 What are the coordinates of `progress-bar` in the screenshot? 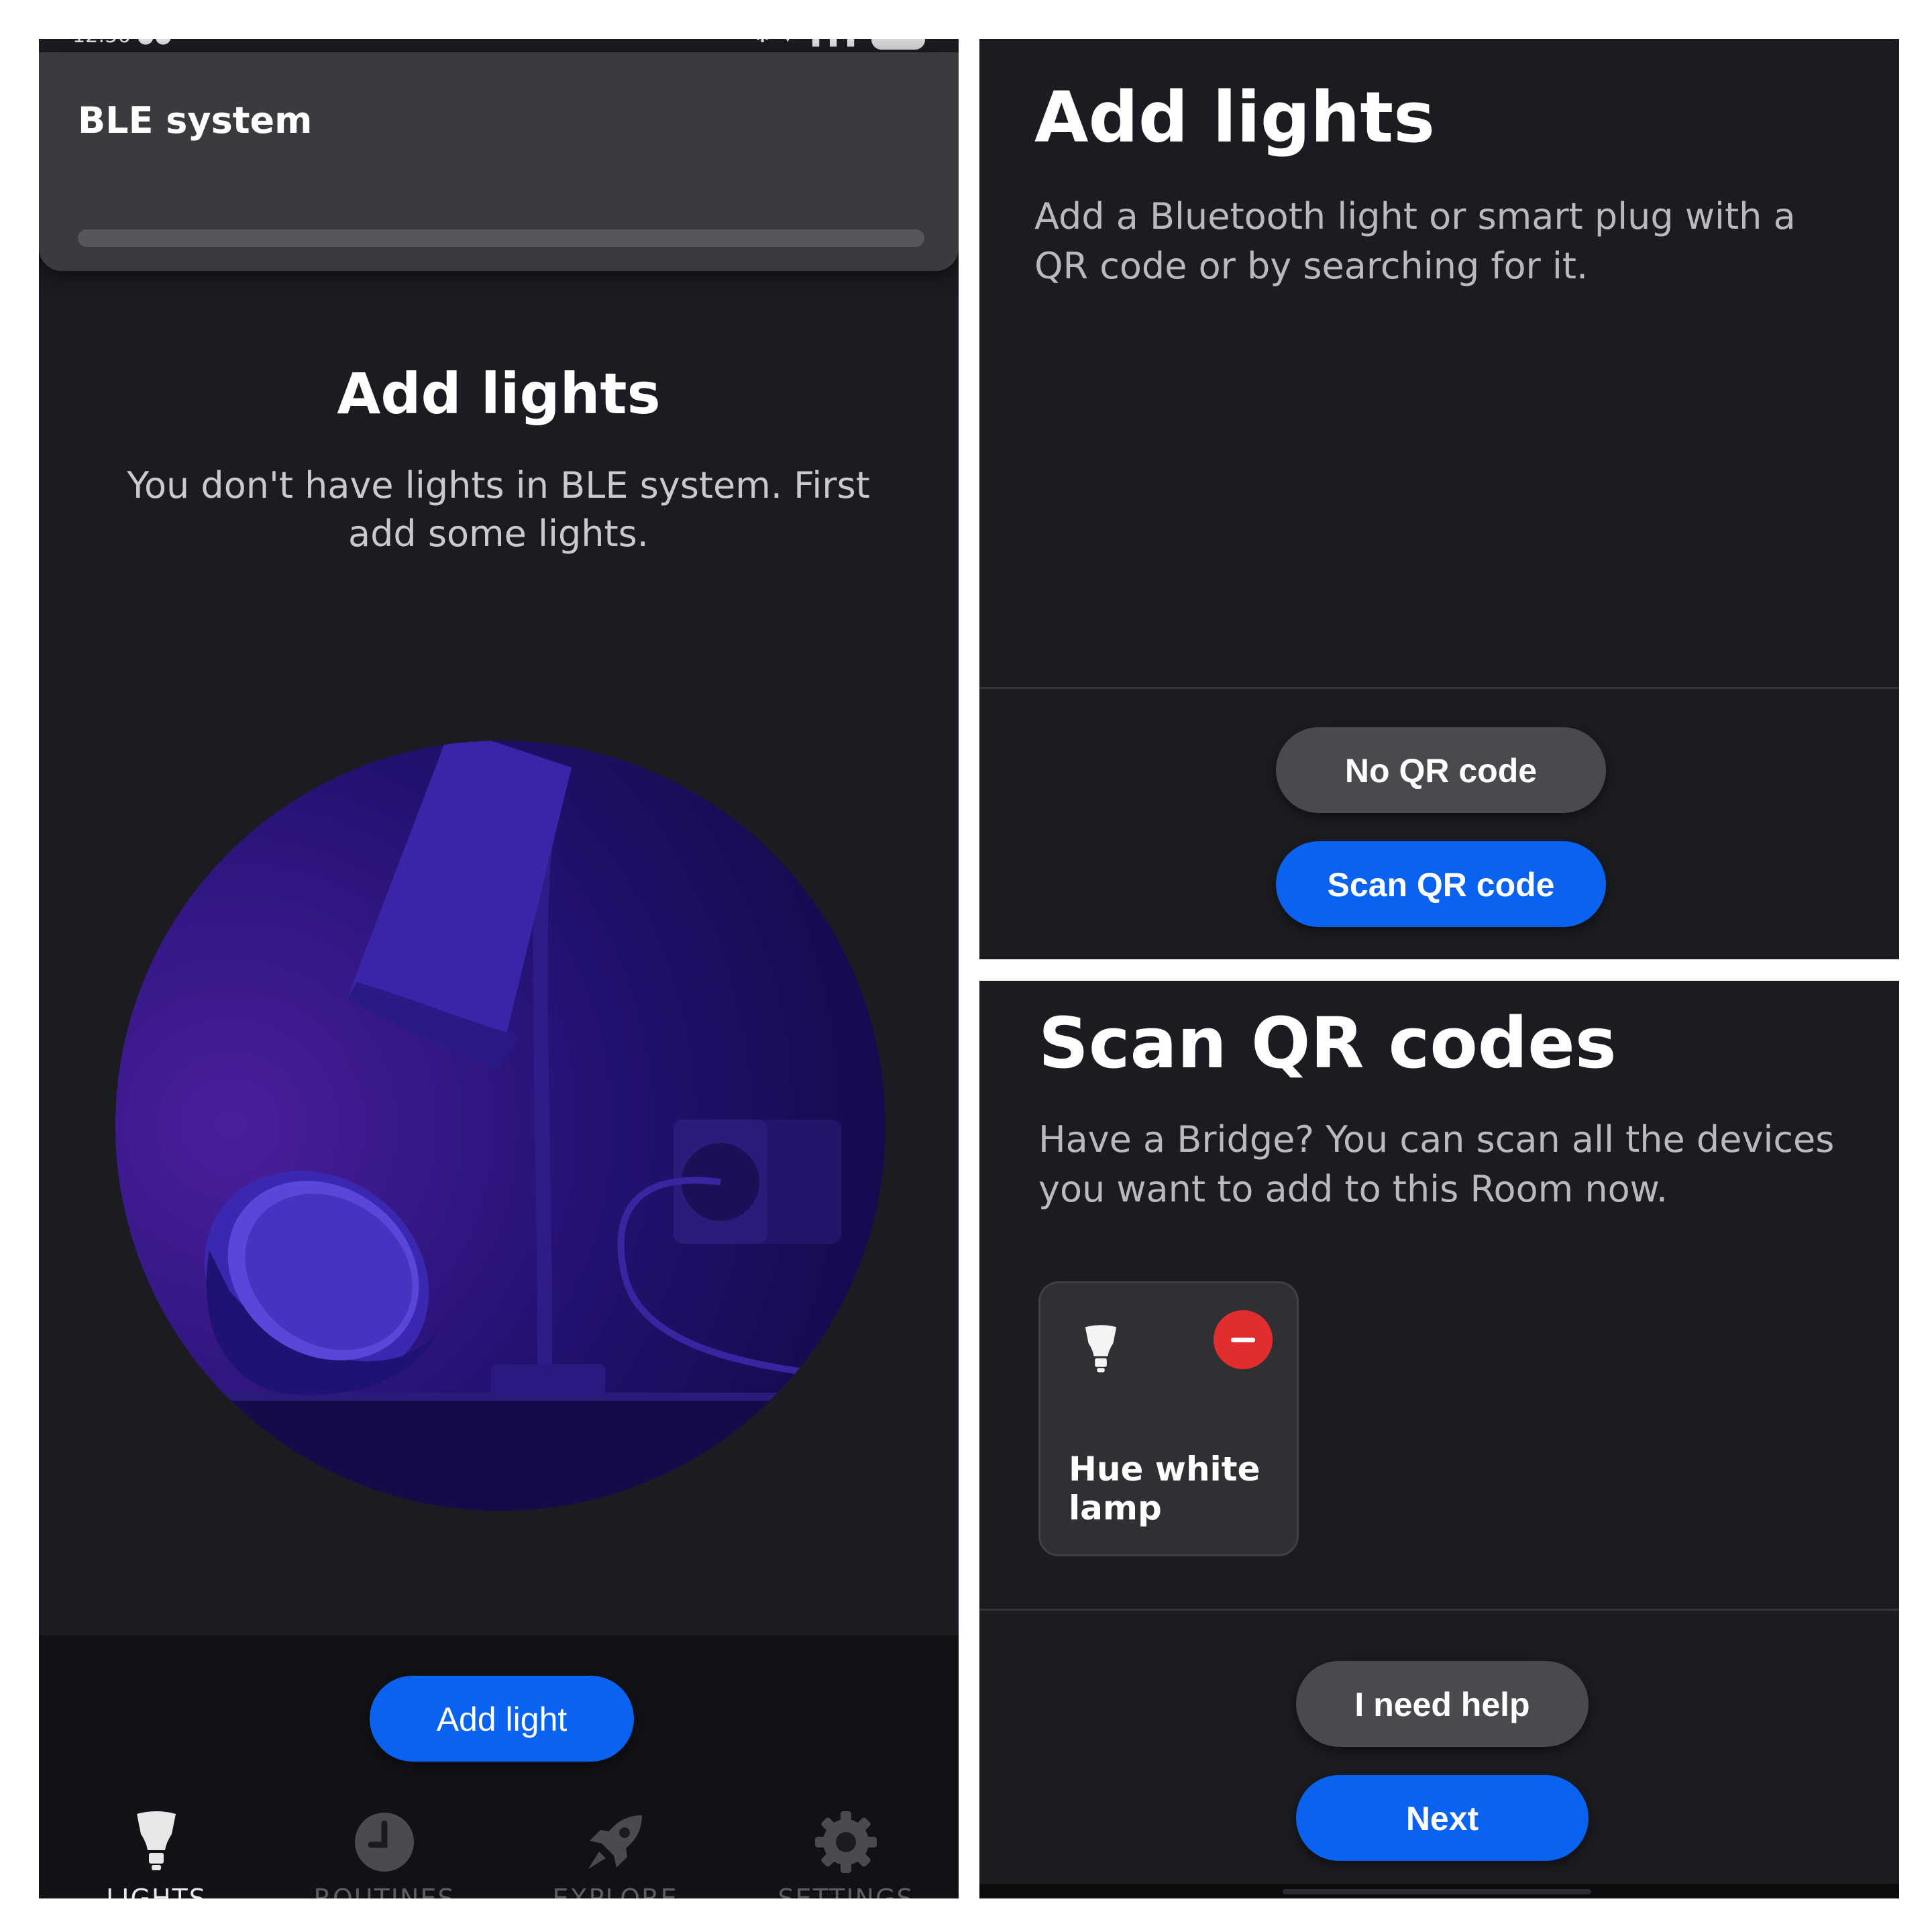 It's located at (501, 238).